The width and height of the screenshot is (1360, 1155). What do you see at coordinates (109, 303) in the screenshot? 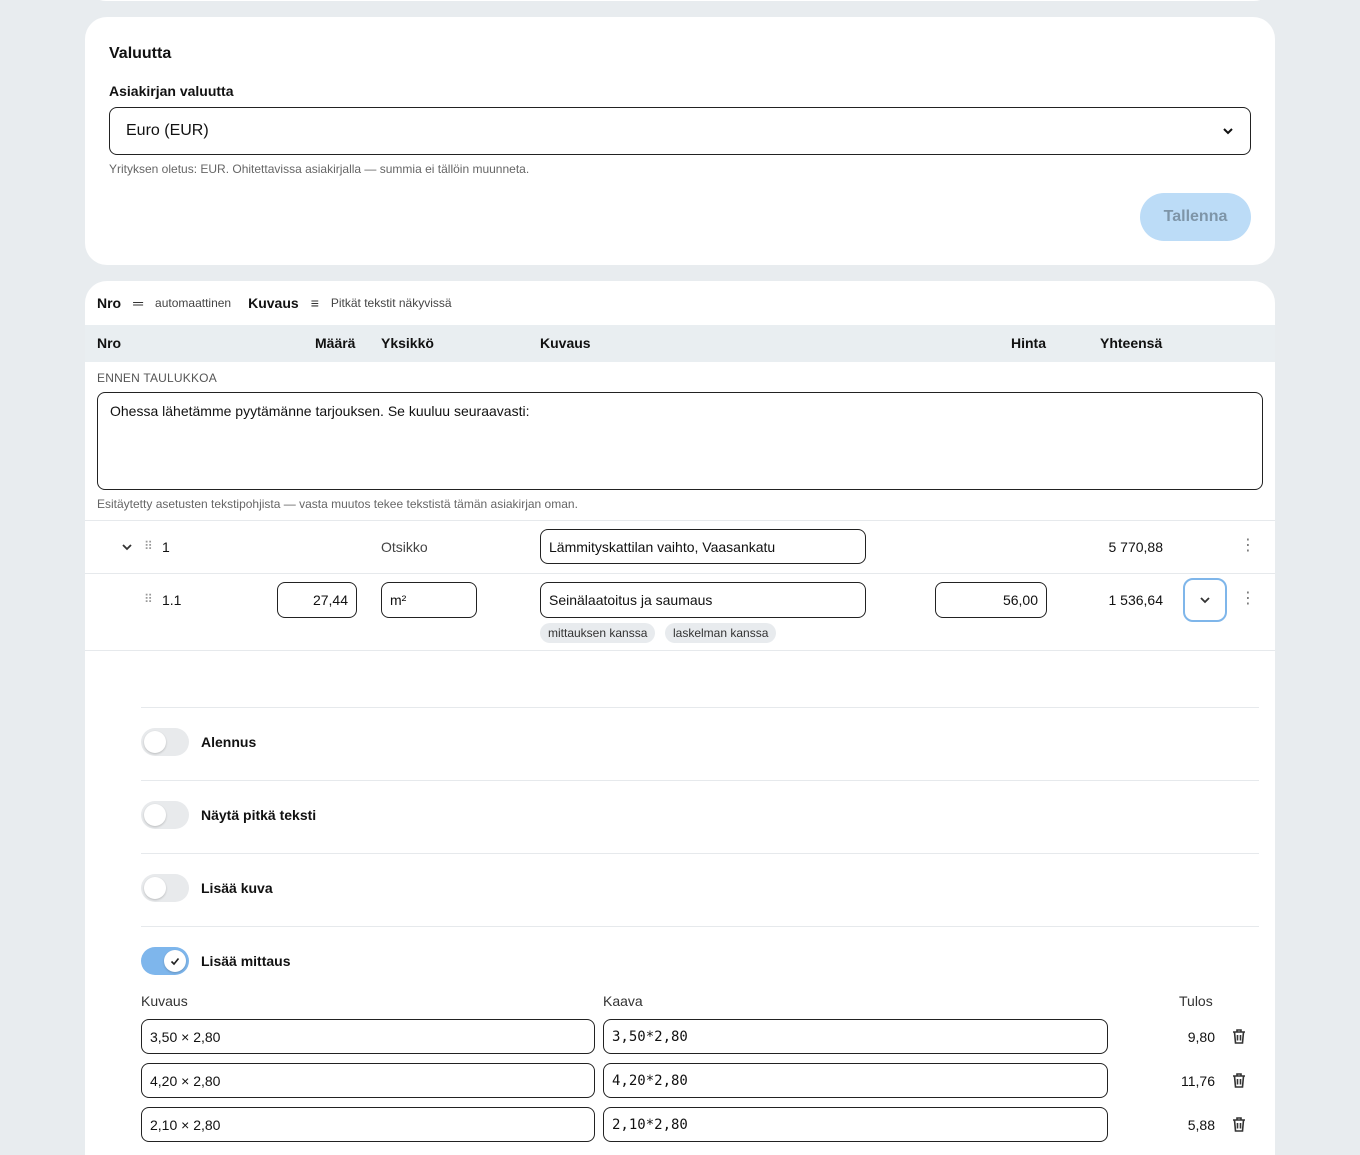
I see `nro-mode-label: Nro` at bounding box center [109, 303].